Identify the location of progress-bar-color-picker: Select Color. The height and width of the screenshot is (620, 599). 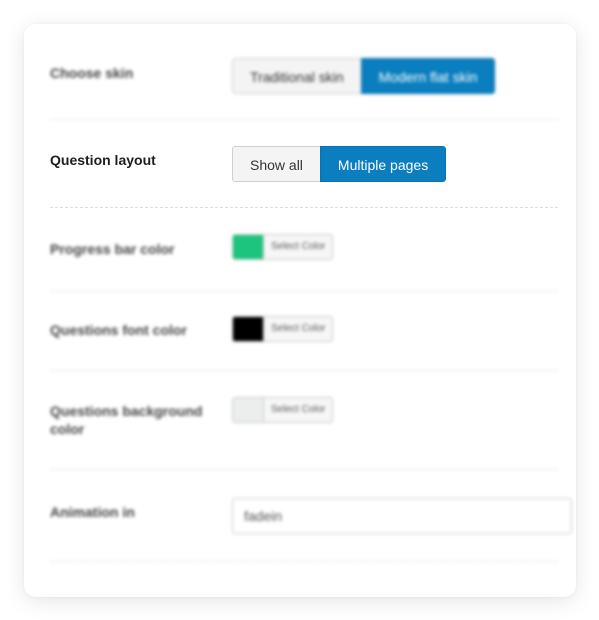
(283, 247).